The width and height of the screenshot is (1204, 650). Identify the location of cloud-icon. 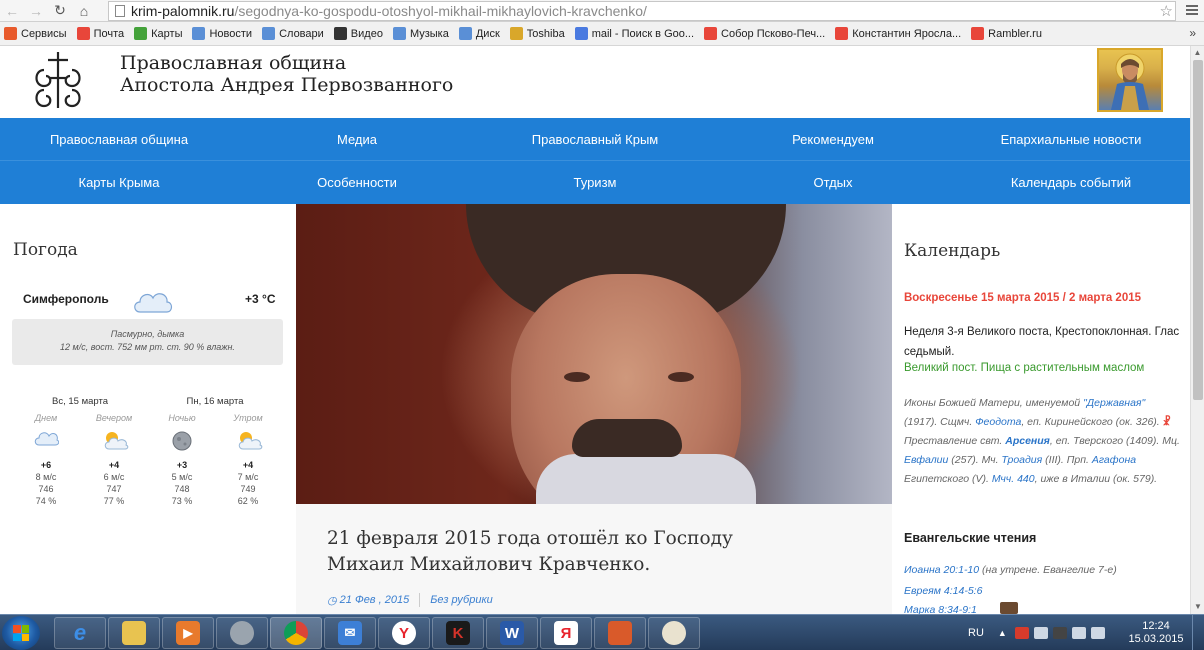
(153, 303).